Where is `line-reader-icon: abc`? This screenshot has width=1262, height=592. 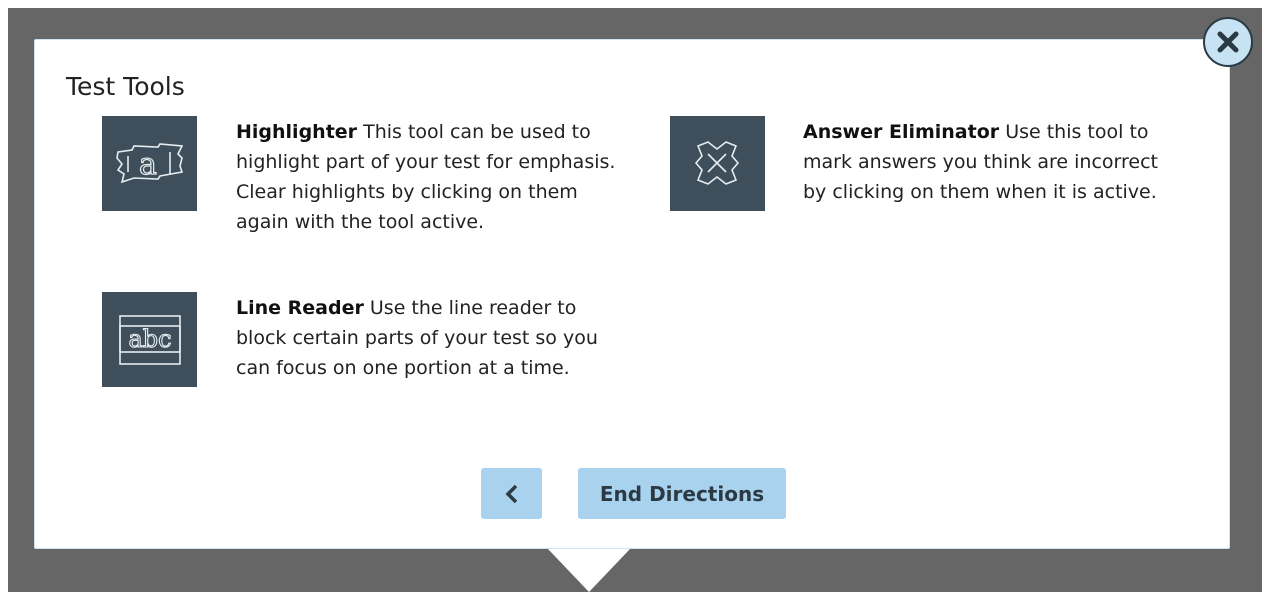
line-reader-icon: abc is located at coordinates (149, 339).